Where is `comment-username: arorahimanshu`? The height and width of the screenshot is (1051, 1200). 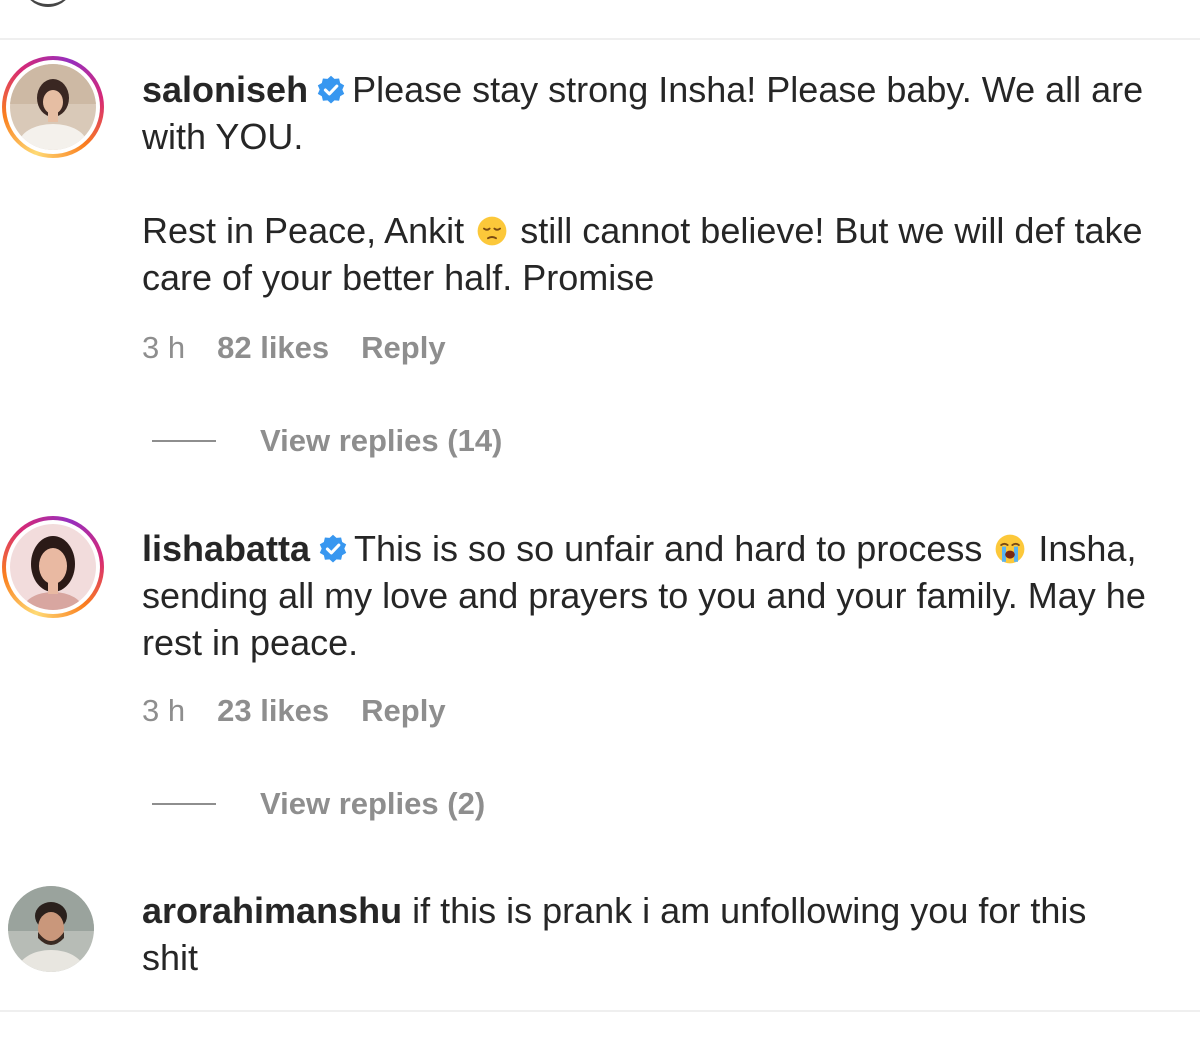 comment-username: arorahimanshu is located at coordinates (272, 910).